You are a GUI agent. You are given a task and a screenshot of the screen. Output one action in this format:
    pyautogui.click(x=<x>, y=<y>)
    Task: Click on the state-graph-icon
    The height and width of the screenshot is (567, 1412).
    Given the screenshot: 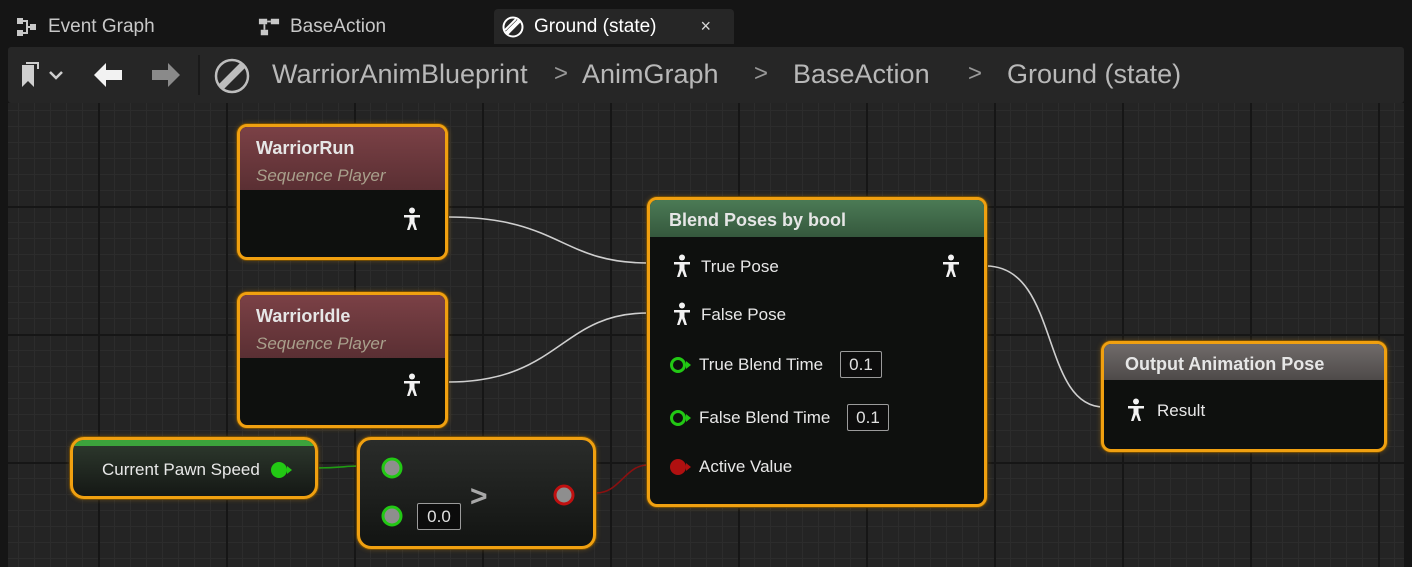 What is the action you would take?
    pyautogui.click(x=232, y=76)
    